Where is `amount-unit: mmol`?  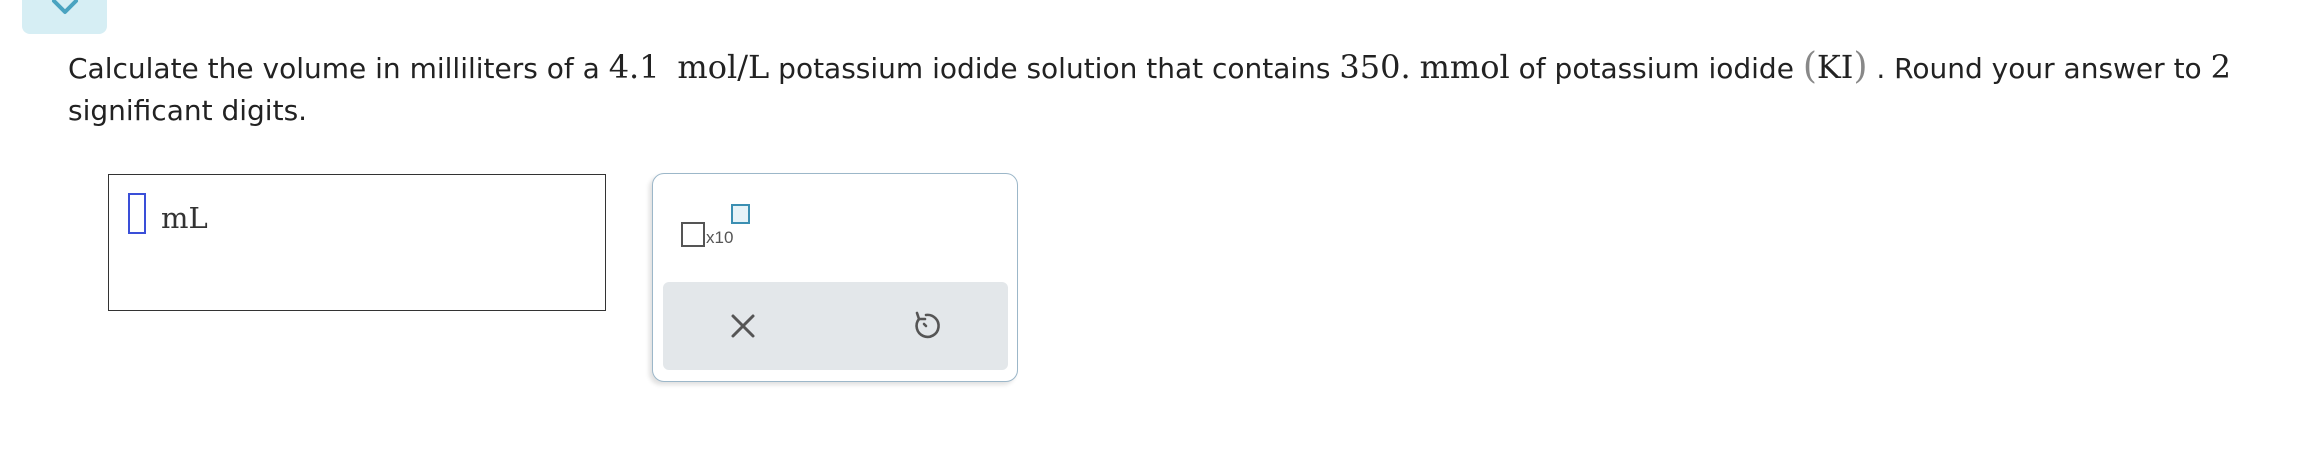
amount-unit: mmol is located at coordinates (1464, 67).